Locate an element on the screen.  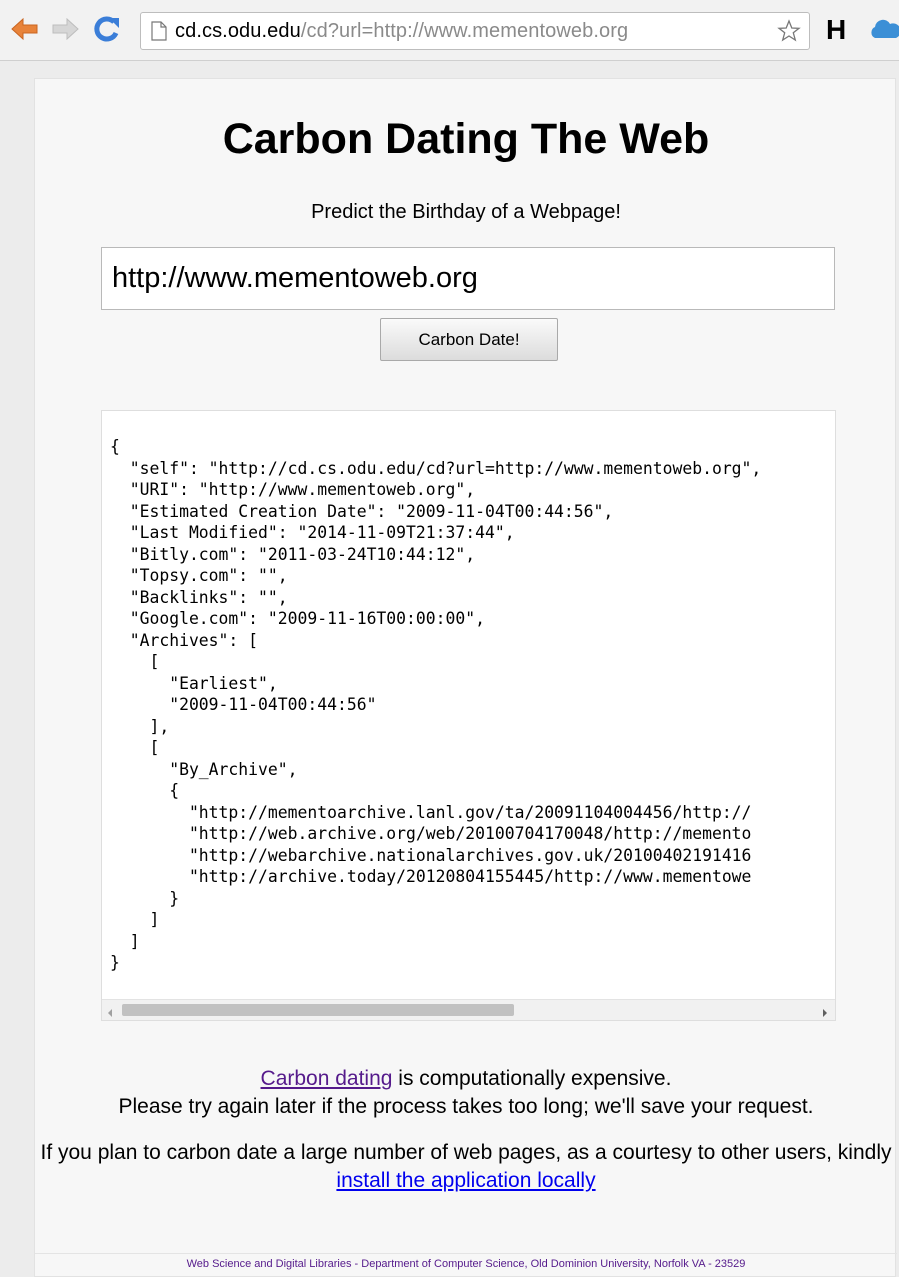
result-line: "Topsy.com": "", is located at coordinates (199, 575).